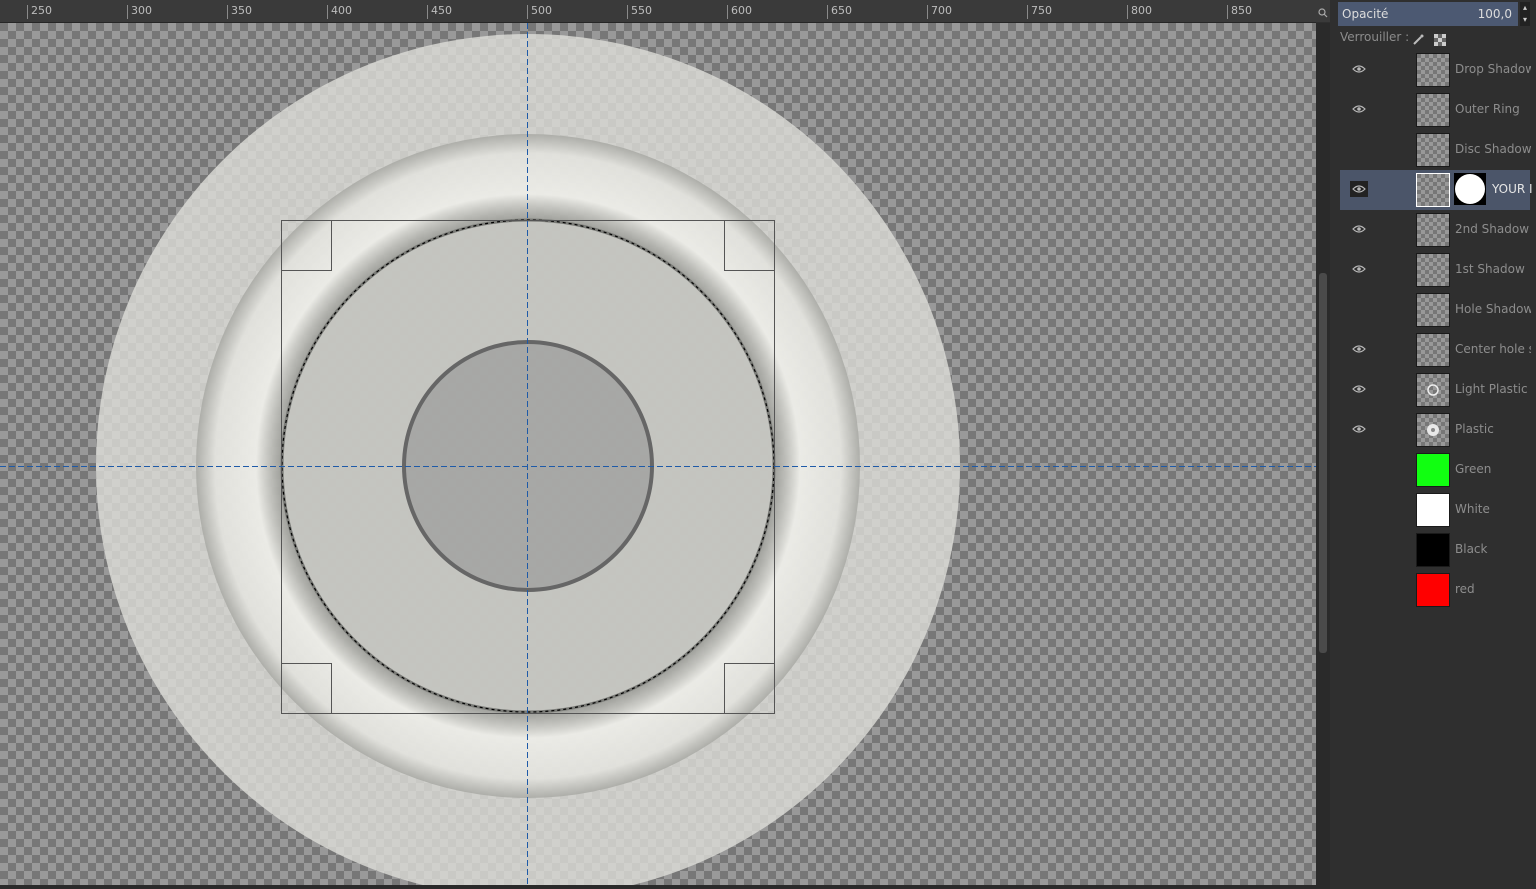 This screenshot has width=1536, height=889. What do you see at coordinates (1428, 14) in the screenshot?
I see `opacity-slider: Opacité 100,0` at bounding box center [1428, 14].